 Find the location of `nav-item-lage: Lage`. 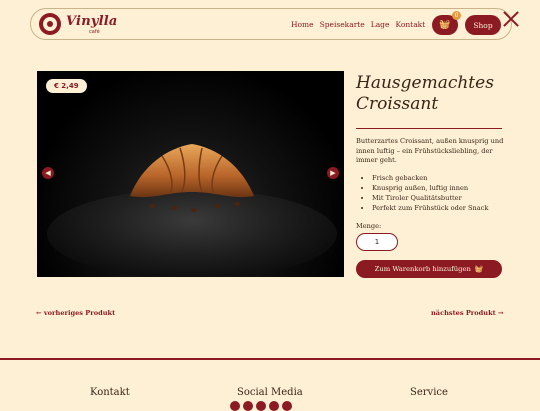

nav-item-lage: Lage is located at coordinates (380, 24).